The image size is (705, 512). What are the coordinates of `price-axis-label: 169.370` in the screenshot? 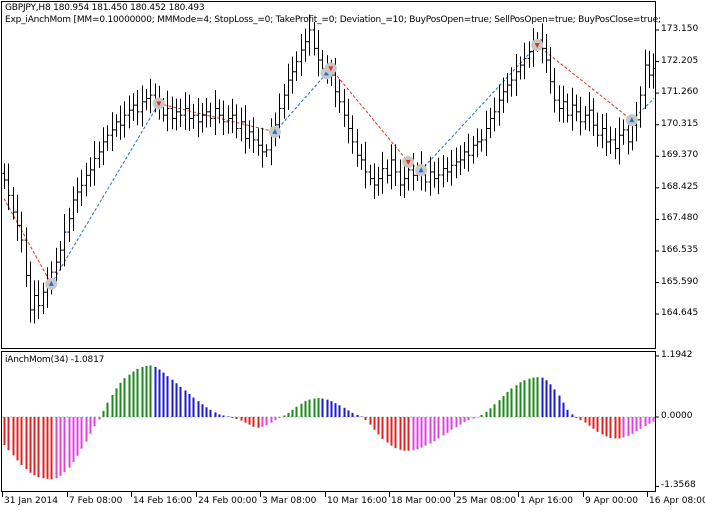 It's located at (680, 155).